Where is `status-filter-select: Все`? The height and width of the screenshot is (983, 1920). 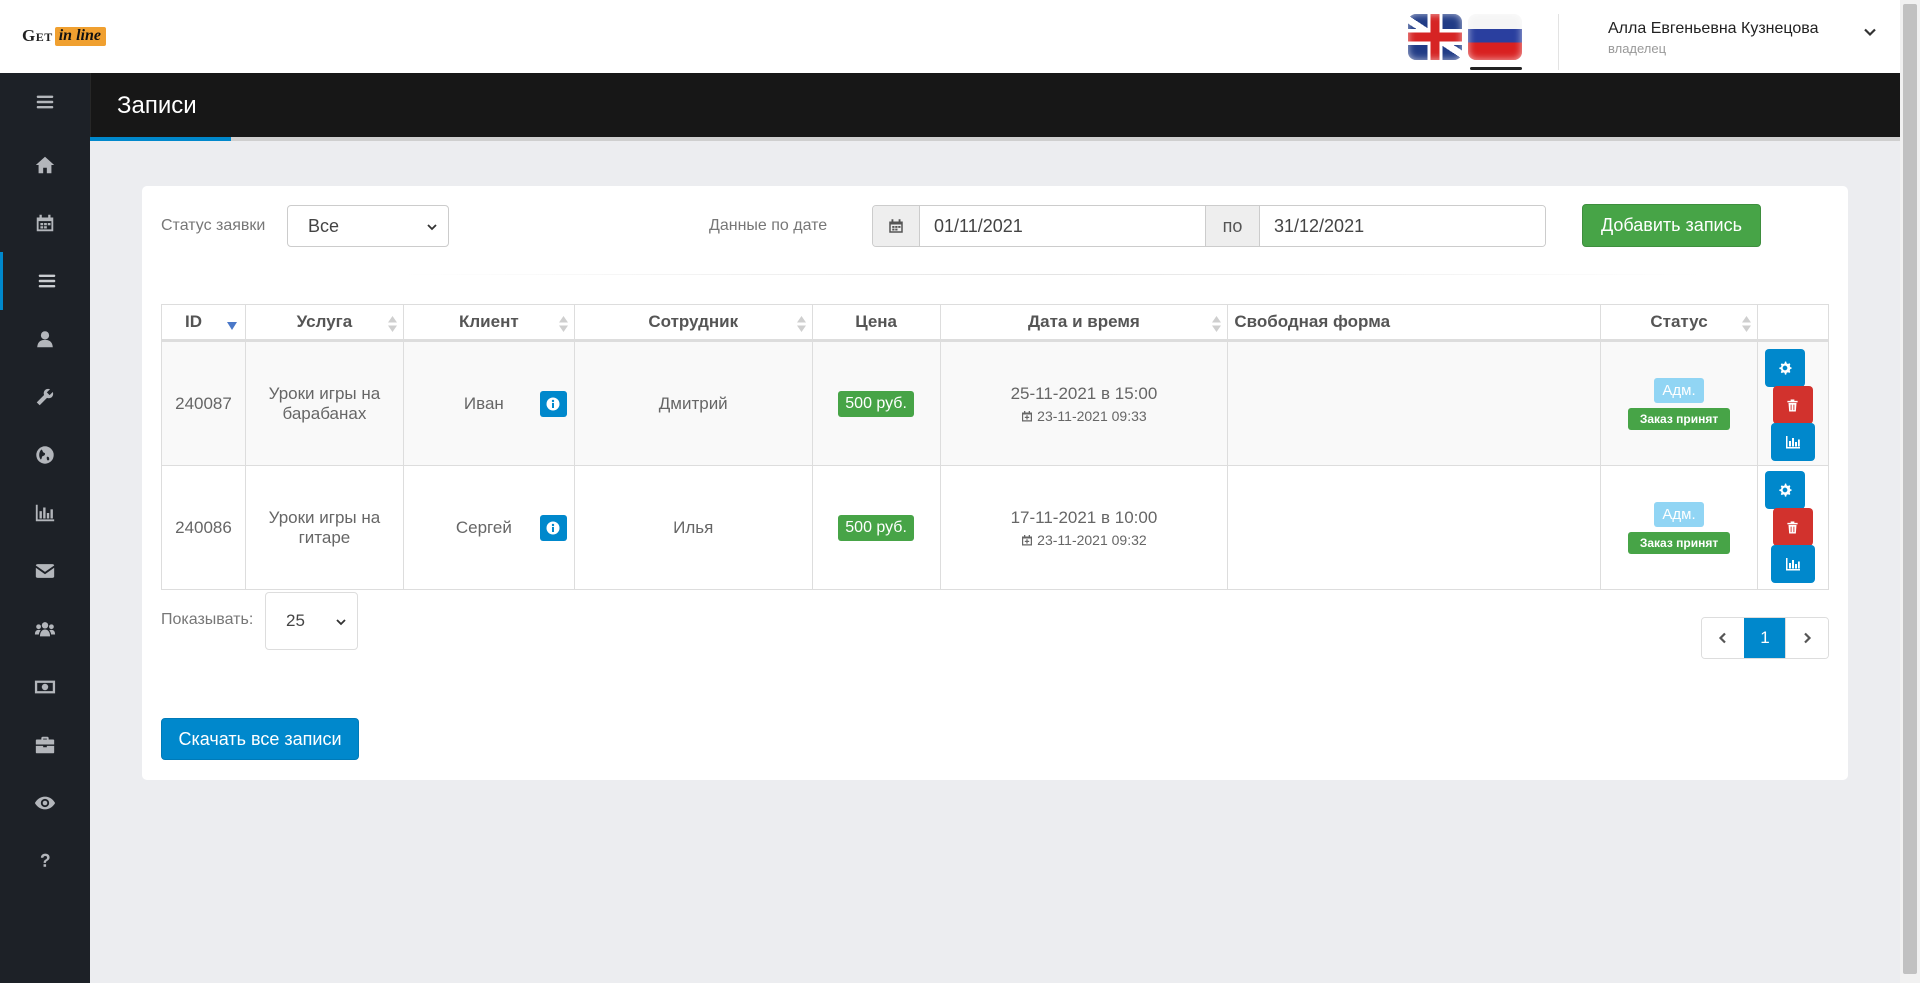
status-filter-select: Все is located at coordinates (368, 226).